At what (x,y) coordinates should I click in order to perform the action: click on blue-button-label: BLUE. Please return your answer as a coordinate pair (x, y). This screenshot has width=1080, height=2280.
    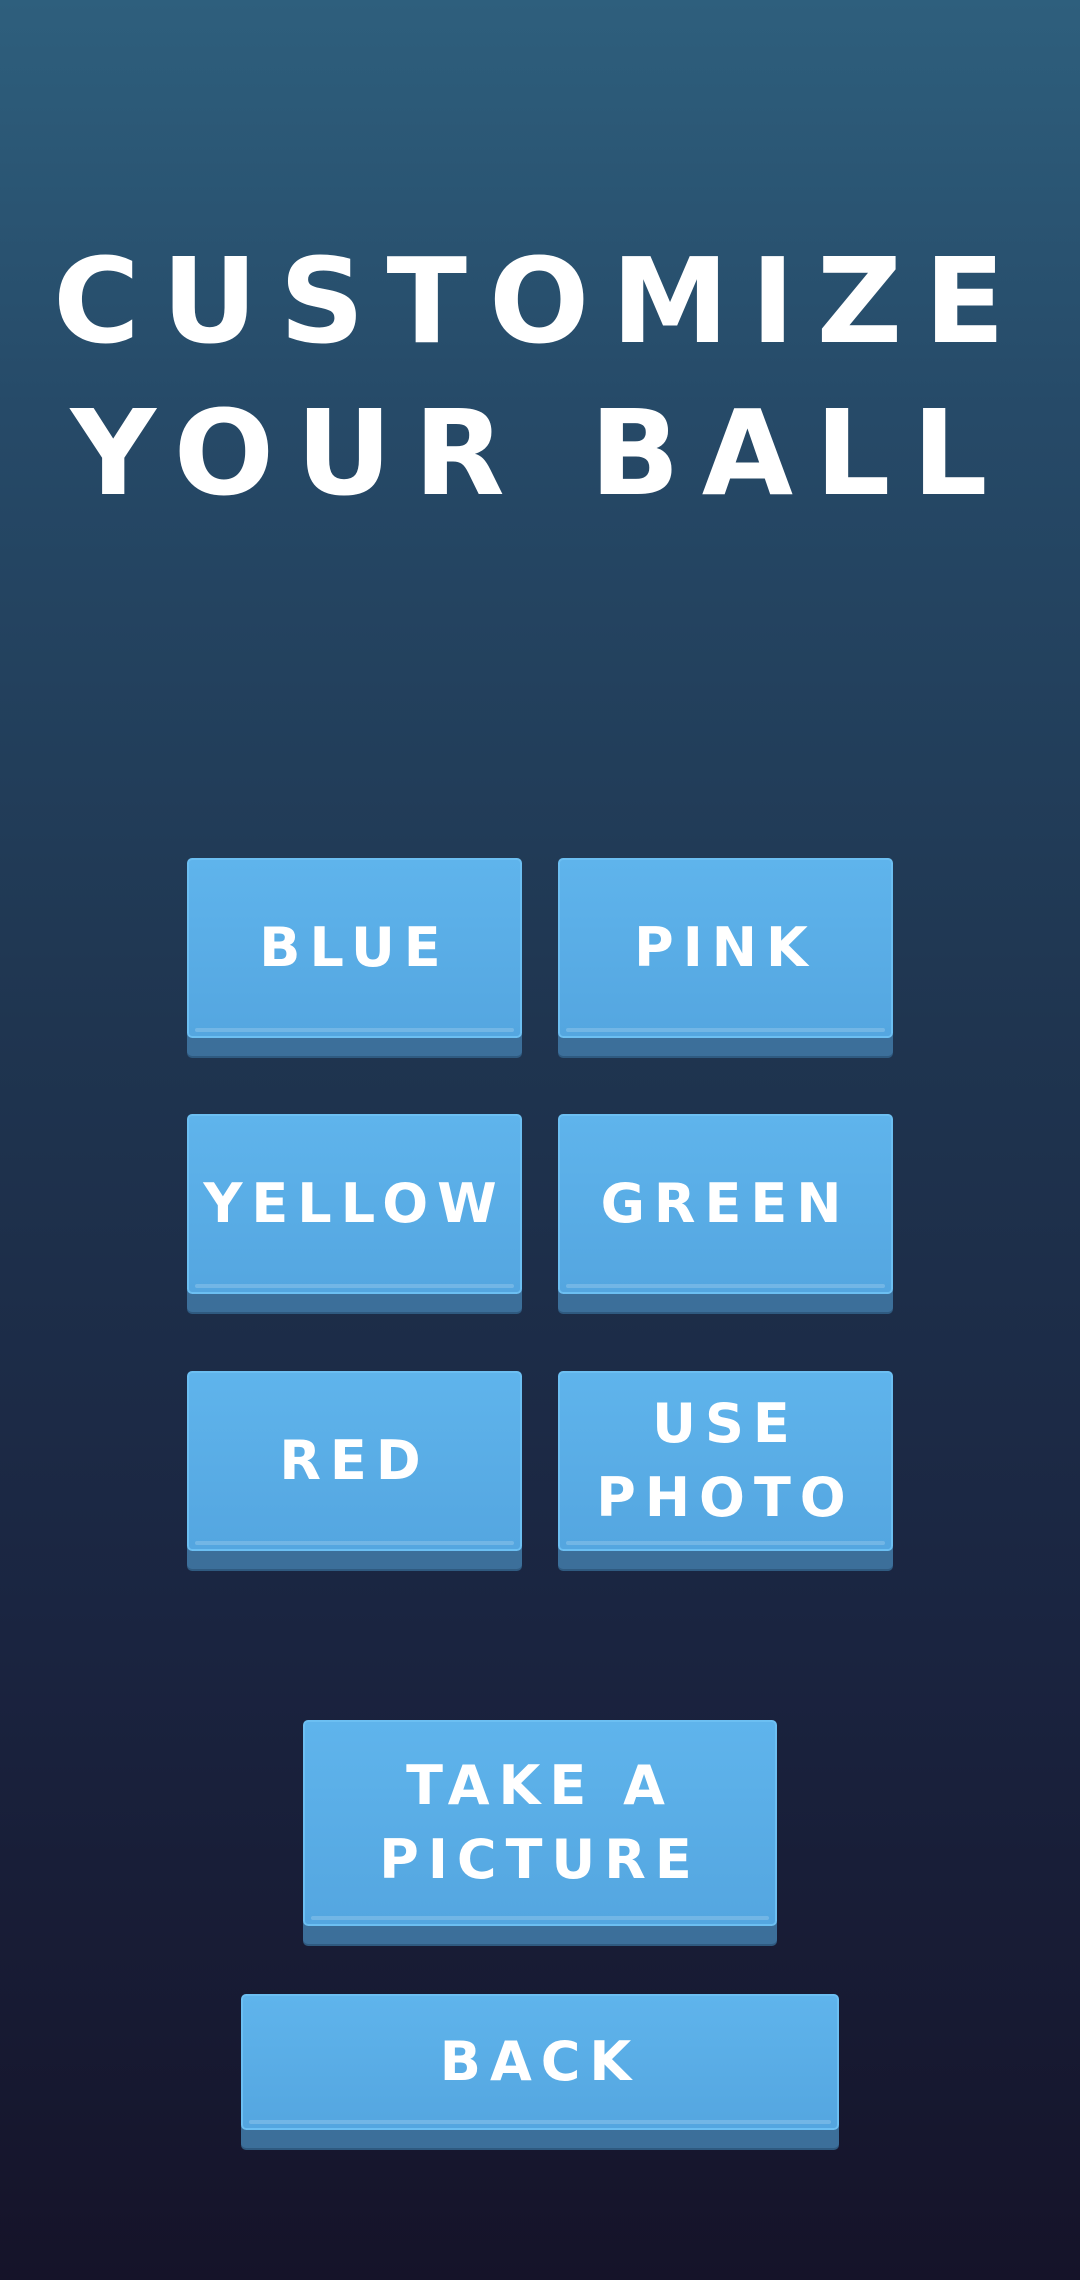
    Looking at the image, I should click on (354, 947).